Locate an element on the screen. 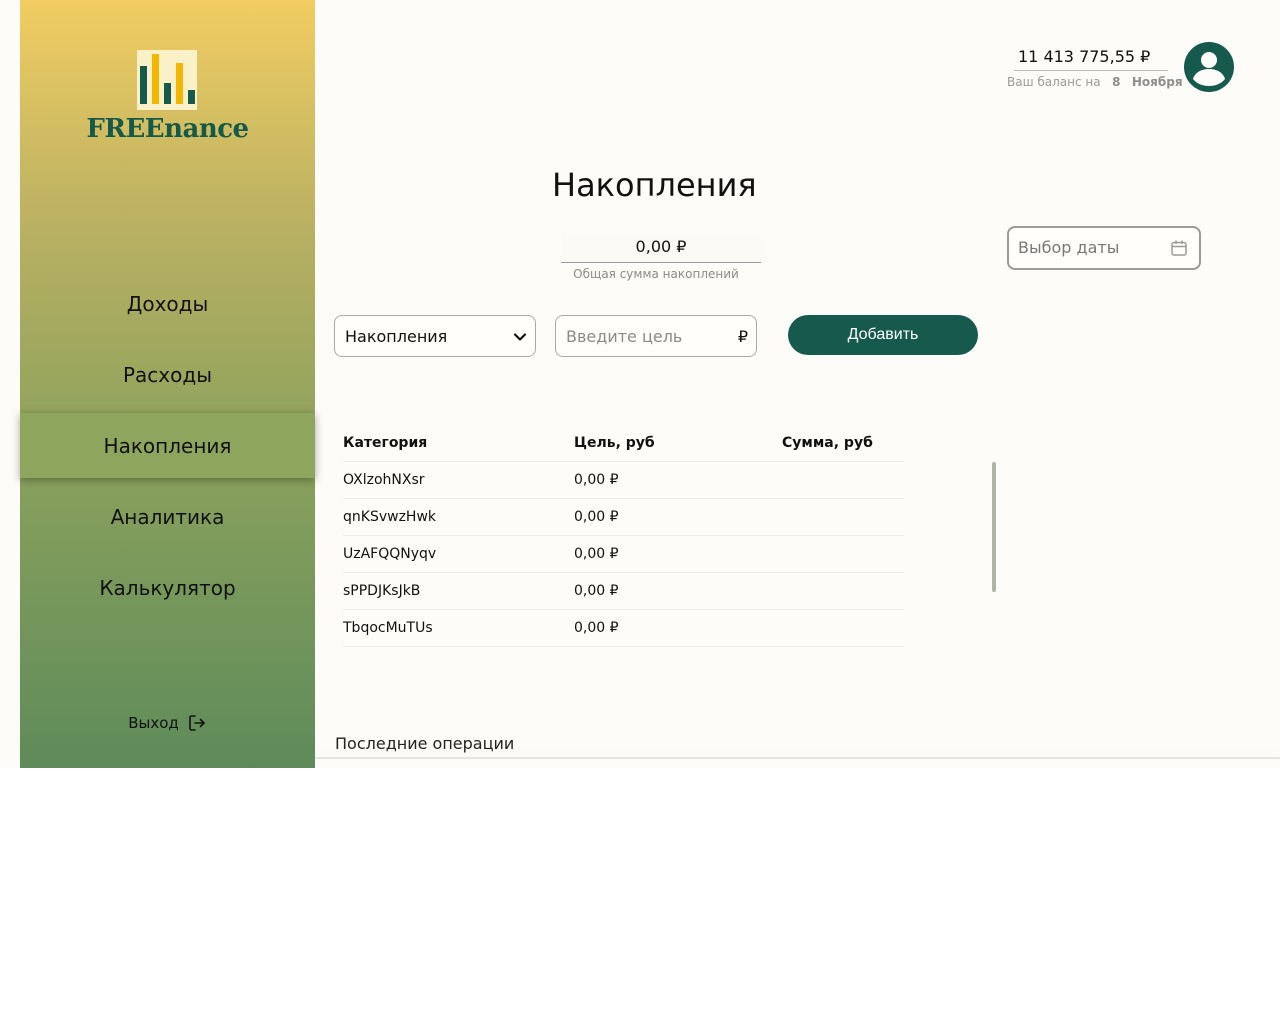 This screenshot has width=1280, height=1024. column-header-category: Категория is located at coordinates (458, 443).